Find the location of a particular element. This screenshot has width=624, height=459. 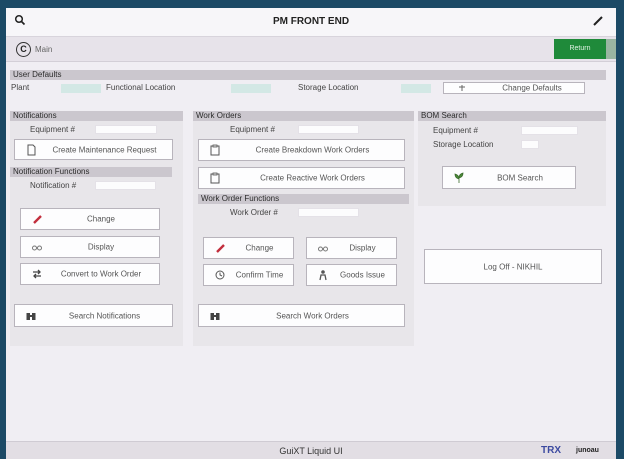

wo-display-button: Display is located at coordinates (351, 248).